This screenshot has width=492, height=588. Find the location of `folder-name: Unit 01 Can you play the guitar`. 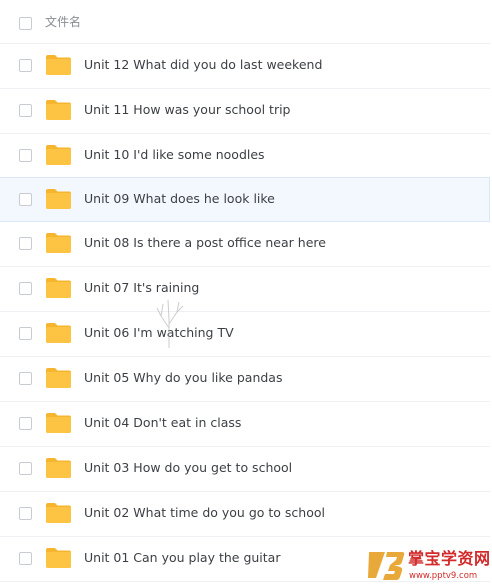

folder-name: Unit 01 Can you play the guitar is located at coordinates (182, 558).